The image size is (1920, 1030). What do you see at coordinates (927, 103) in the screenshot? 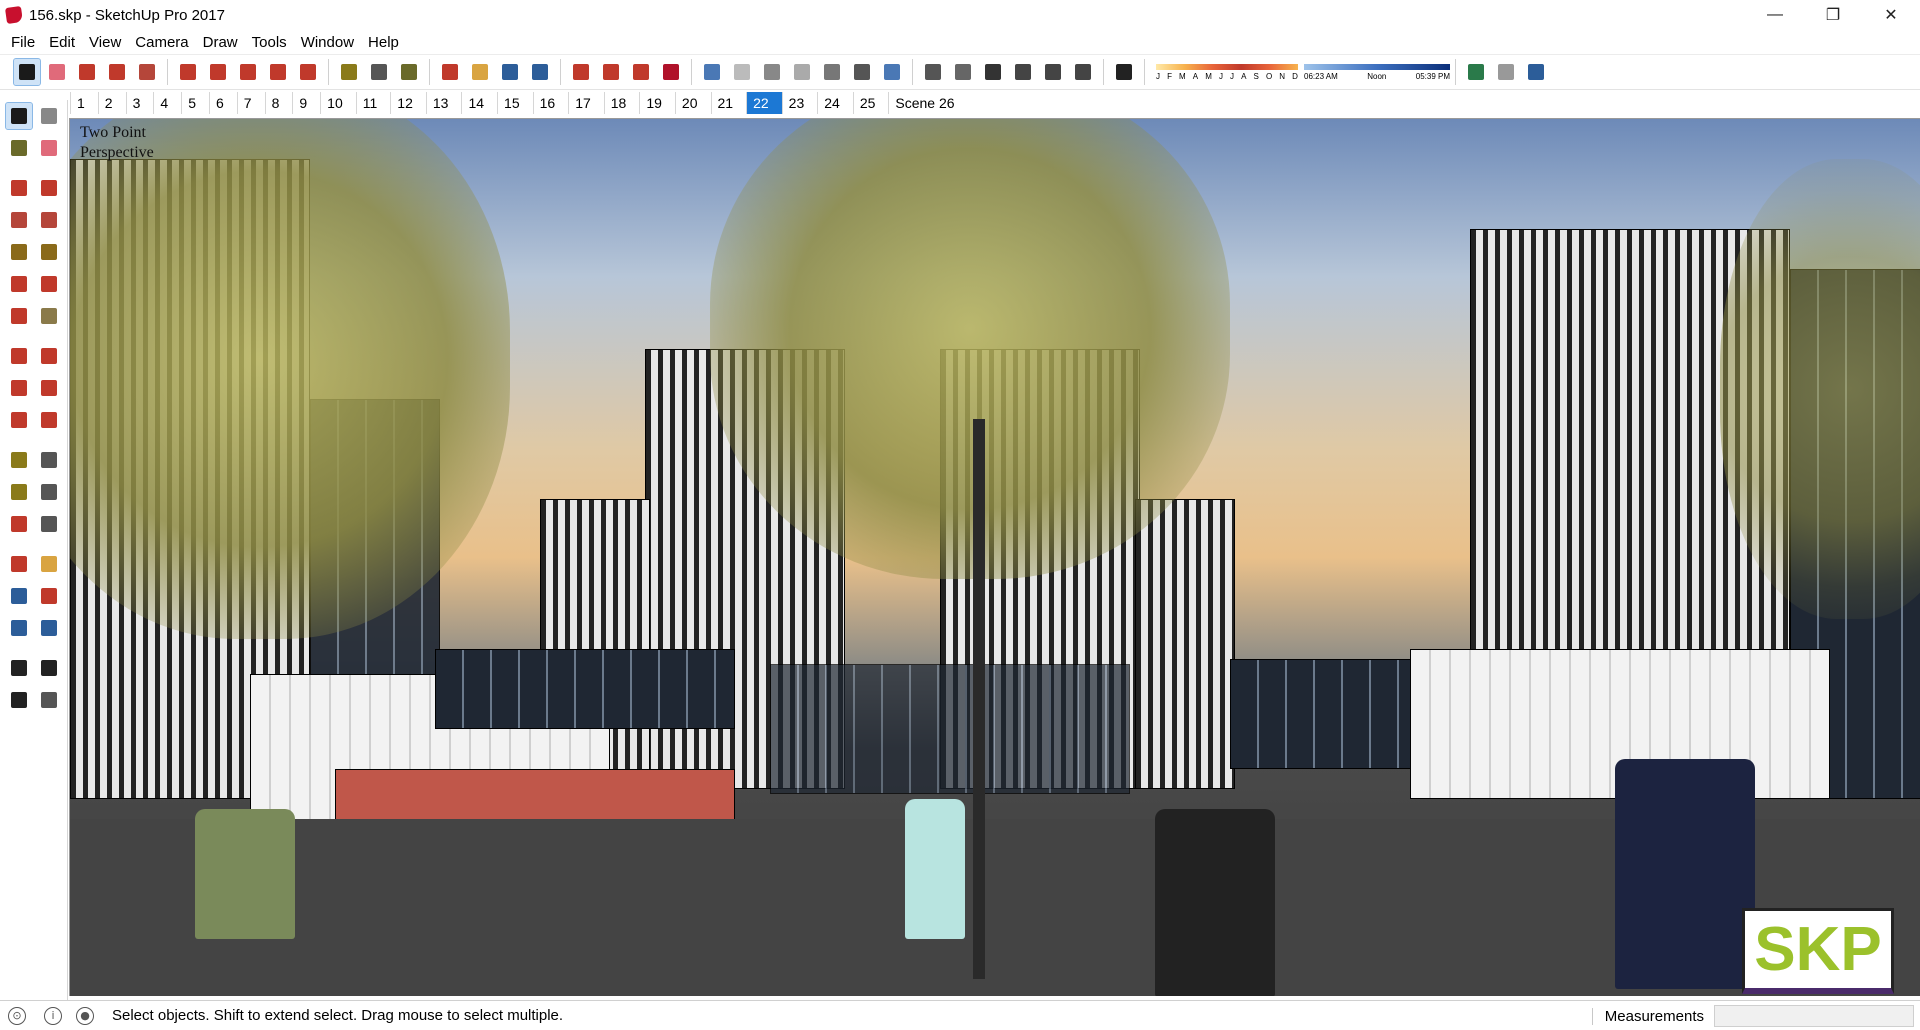
I see `scene-tab: Scene 26` at bounding box center [927, 103].